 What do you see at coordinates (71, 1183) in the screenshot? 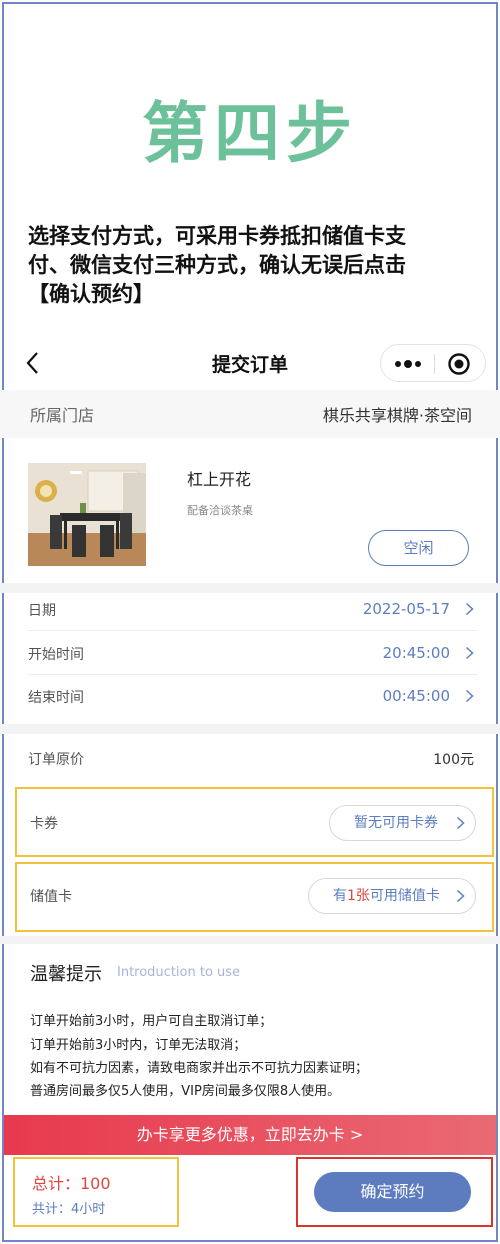
I see `total-price: 总计：100` at bounding box center [71, 1183].